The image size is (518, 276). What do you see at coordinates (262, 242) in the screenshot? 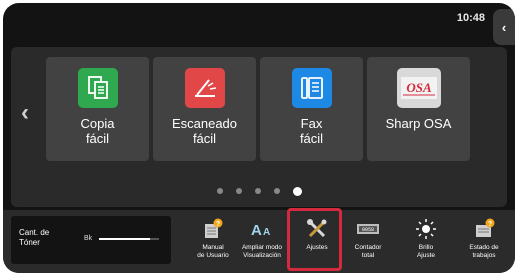
I see `zoom-display-button: A A Ampliar modo Visualización` at bounding box center [262, 242].